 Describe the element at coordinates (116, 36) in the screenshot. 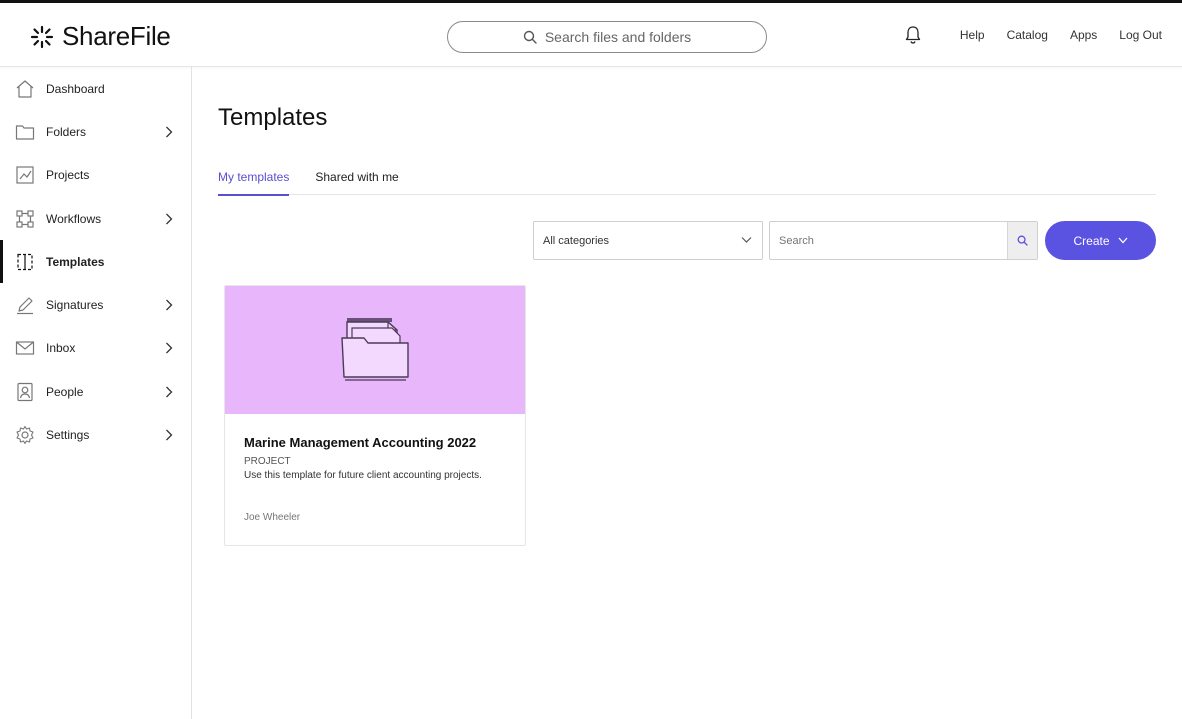

I see `logo-text: ShareFile` at that location.